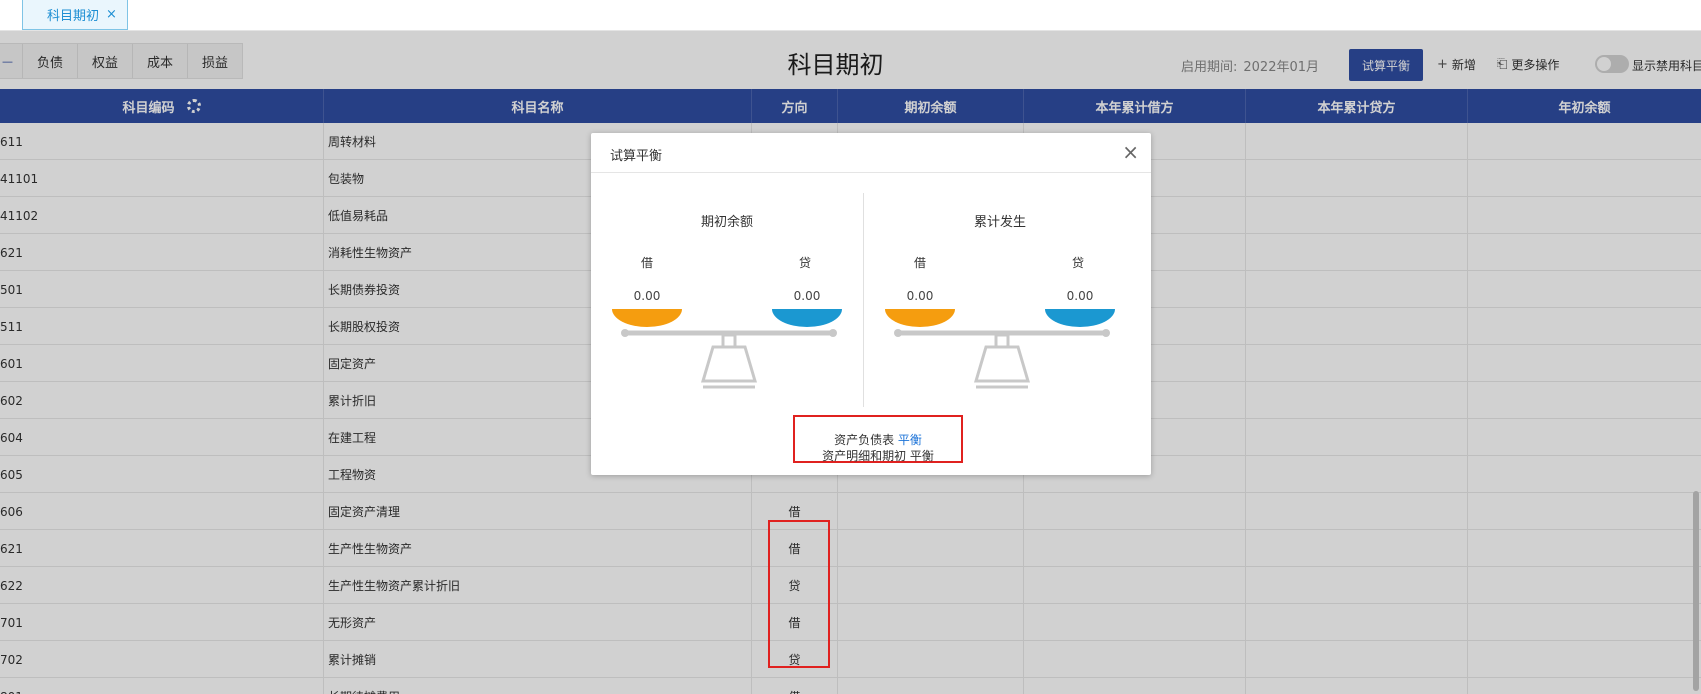  I want to click on balance-result: 资产负债表 平衡 资产明细和期初 平衡, so click(878, 439).